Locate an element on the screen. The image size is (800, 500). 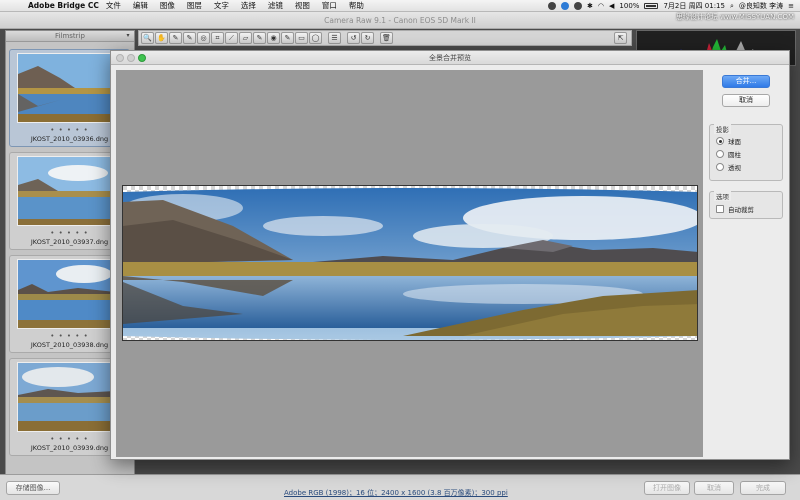
filmstrip-header: Filmstrip ▾ is located at coordinates (70, 36).